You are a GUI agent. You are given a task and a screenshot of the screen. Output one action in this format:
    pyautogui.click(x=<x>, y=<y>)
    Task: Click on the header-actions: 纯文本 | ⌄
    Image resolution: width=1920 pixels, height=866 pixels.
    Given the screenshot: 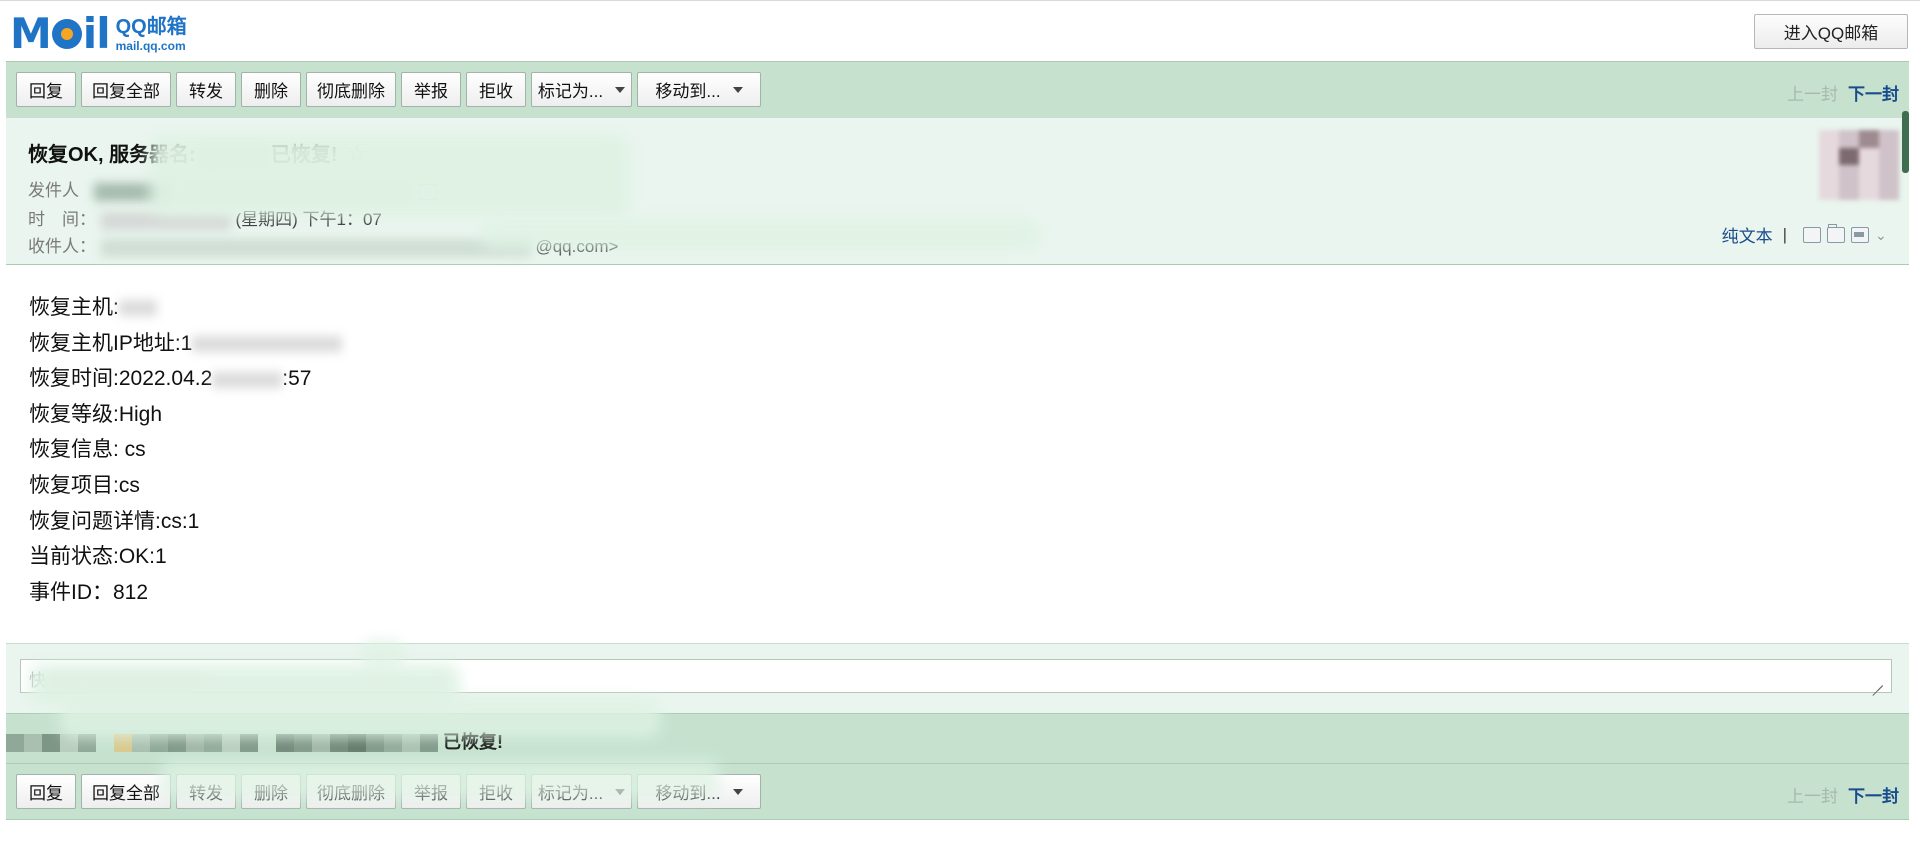 What is the action you would take?
    pyautogui.click(x=1806, y=234)
    